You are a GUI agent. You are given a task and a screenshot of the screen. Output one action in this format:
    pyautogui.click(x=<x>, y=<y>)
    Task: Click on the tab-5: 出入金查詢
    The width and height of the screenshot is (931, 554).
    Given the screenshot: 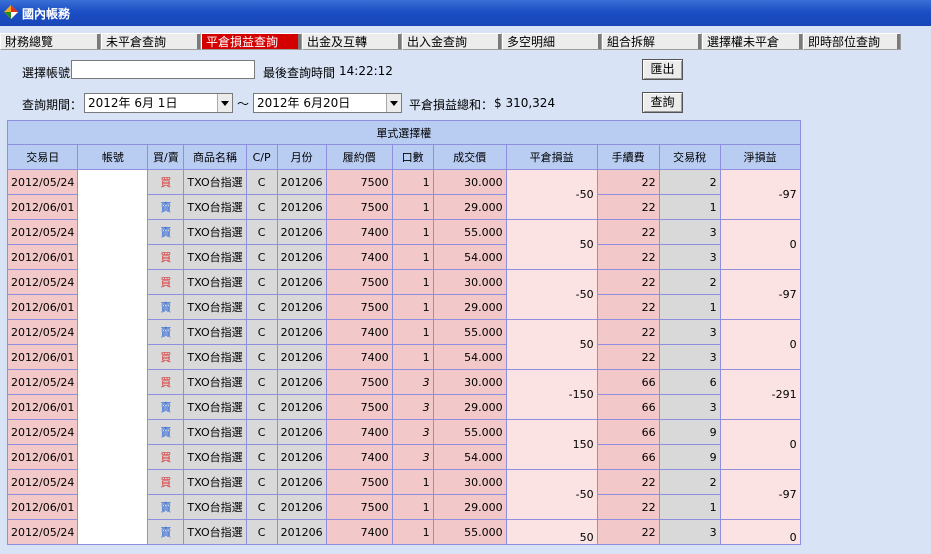 What is the action you would take?
    pyautogui.click(x=452, y=41)
    